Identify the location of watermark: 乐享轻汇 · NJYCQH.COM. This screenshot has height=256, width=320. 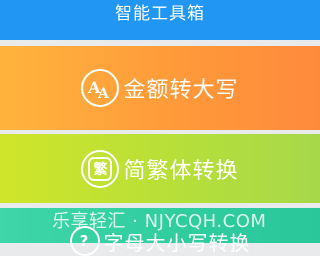
(159, 221).